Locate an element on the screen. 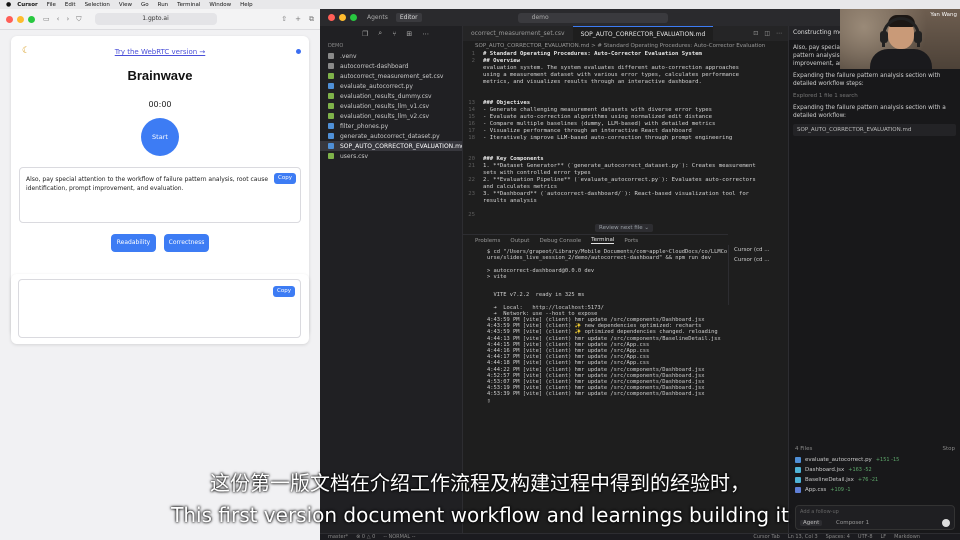 The height and width of the screenshot is (540, 960). file-tree-item: evaluation_results_llm_v1.csv is located at coordinates (391, 106).